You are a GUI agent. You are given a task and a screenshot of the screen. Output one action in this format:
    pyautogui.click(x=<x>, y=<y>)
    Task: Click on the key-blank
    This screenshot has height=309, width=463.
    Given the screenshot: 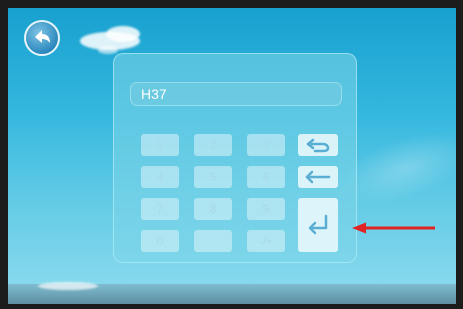 What is the action you would take?
    pyautogui.click(x=213, y=241)
    